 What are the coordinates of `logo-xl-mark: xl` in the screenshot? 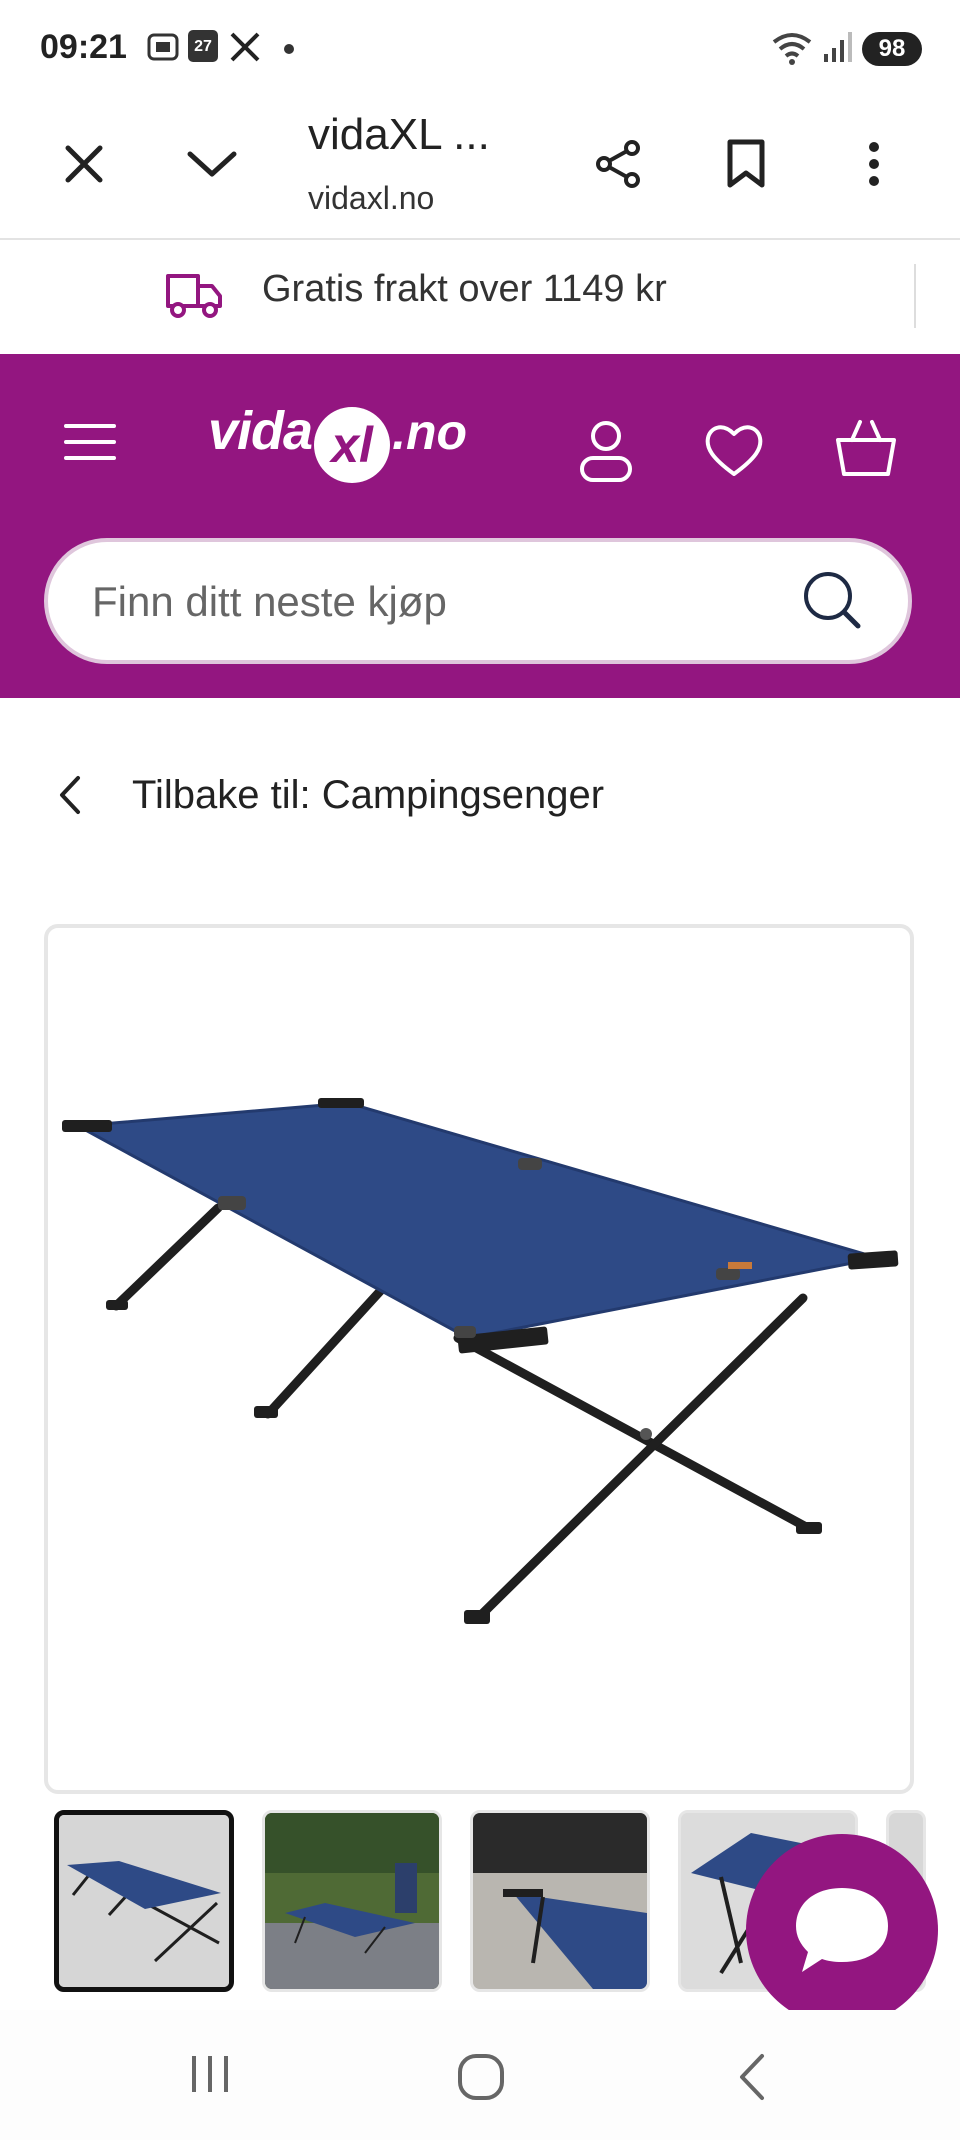 It's located at (352, 444).